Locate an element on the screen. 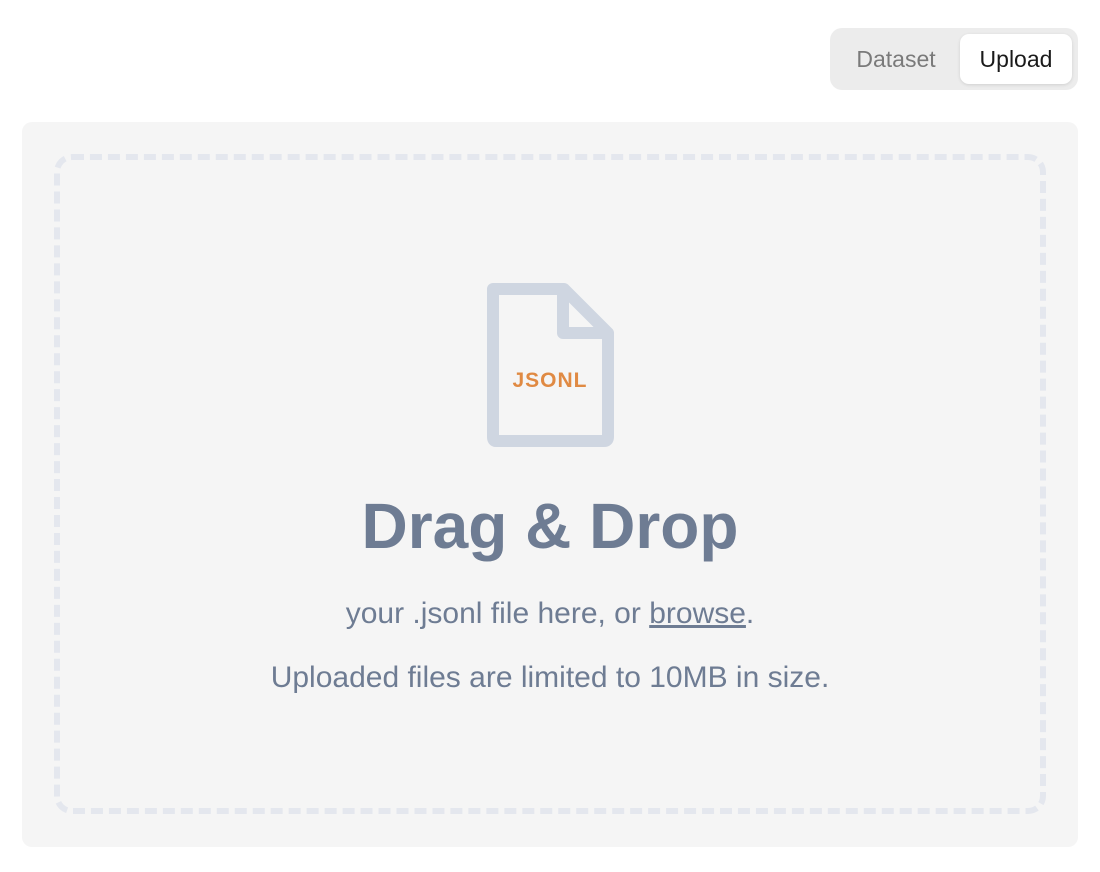 The height and width of the screenshot is (872, 1100). instruction-suffix: . is located at coordinates (750, 613).